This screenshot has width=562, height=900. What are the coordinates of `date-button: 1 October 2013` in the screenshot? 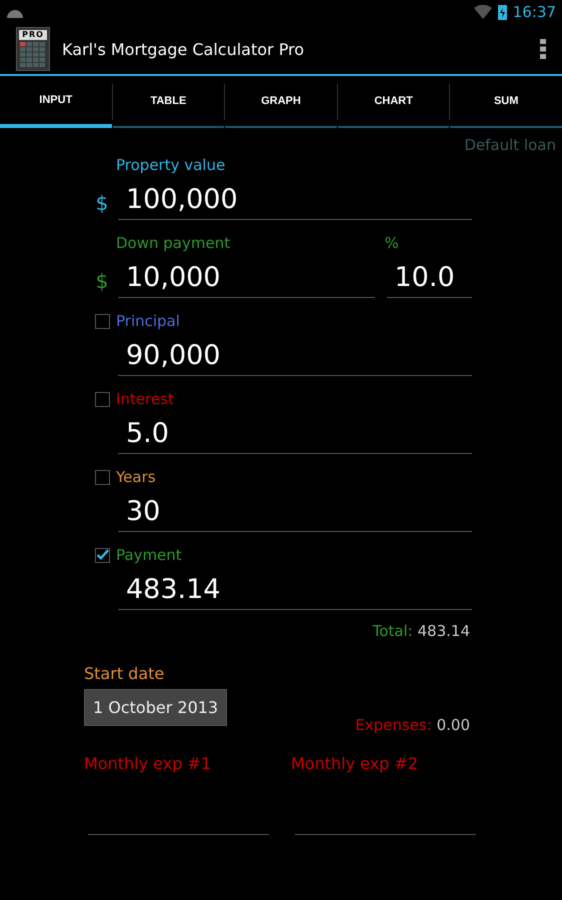 It's located at (156, 707).